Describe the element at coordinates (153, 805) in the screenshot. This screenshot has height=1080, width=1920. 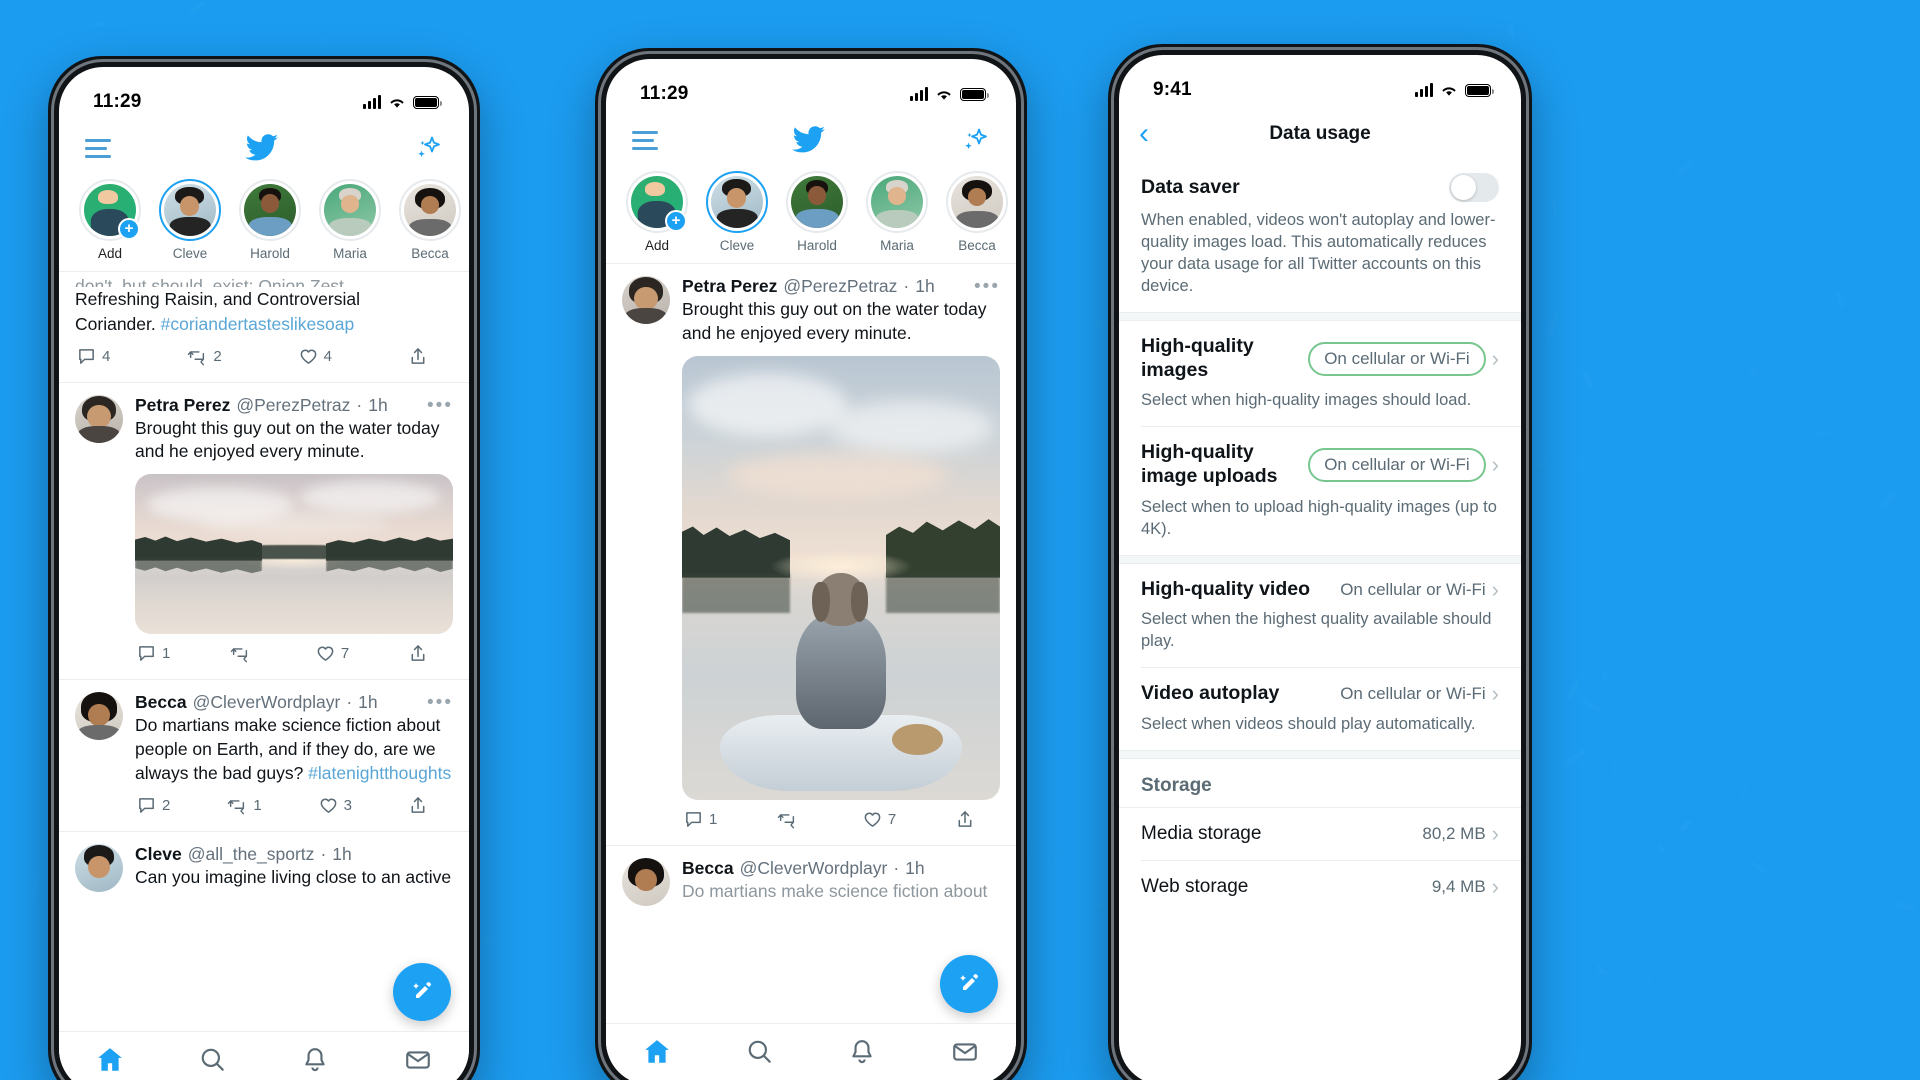
I see `reply-action: 2` at that location.